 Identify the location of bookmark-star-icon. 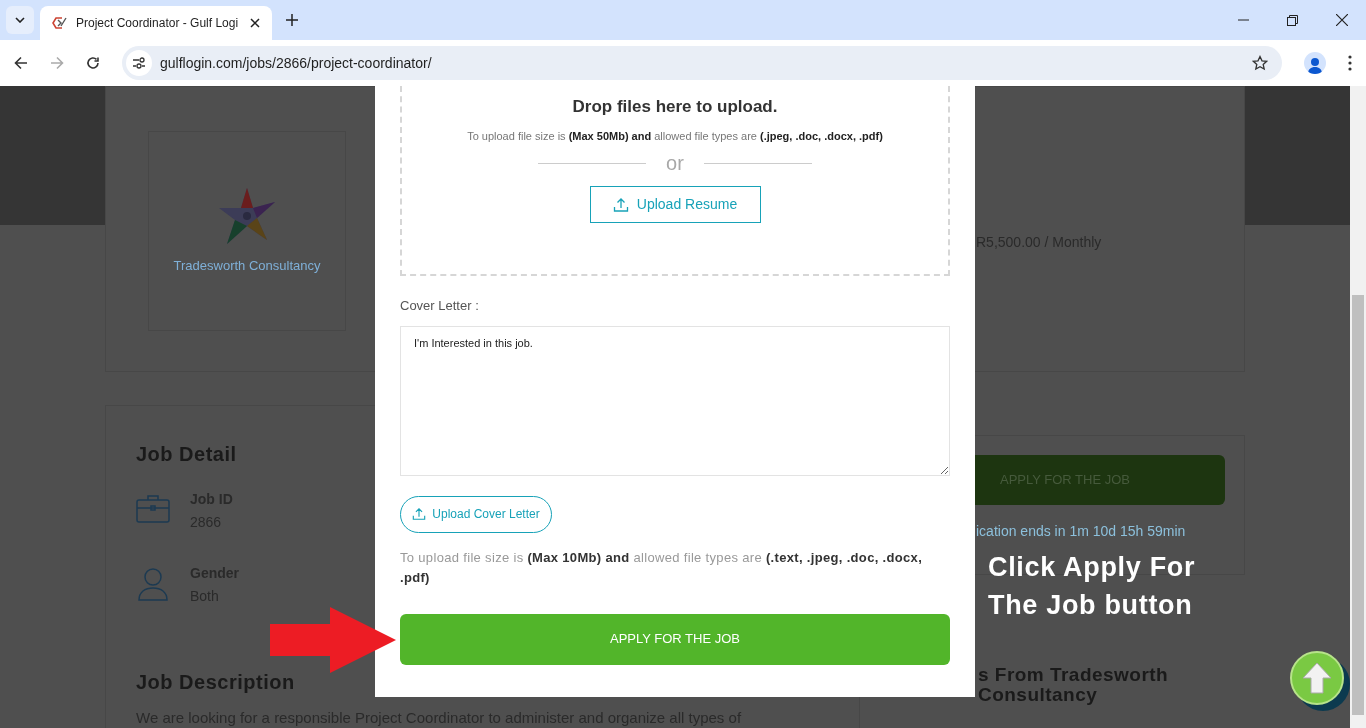
(1260, 63).